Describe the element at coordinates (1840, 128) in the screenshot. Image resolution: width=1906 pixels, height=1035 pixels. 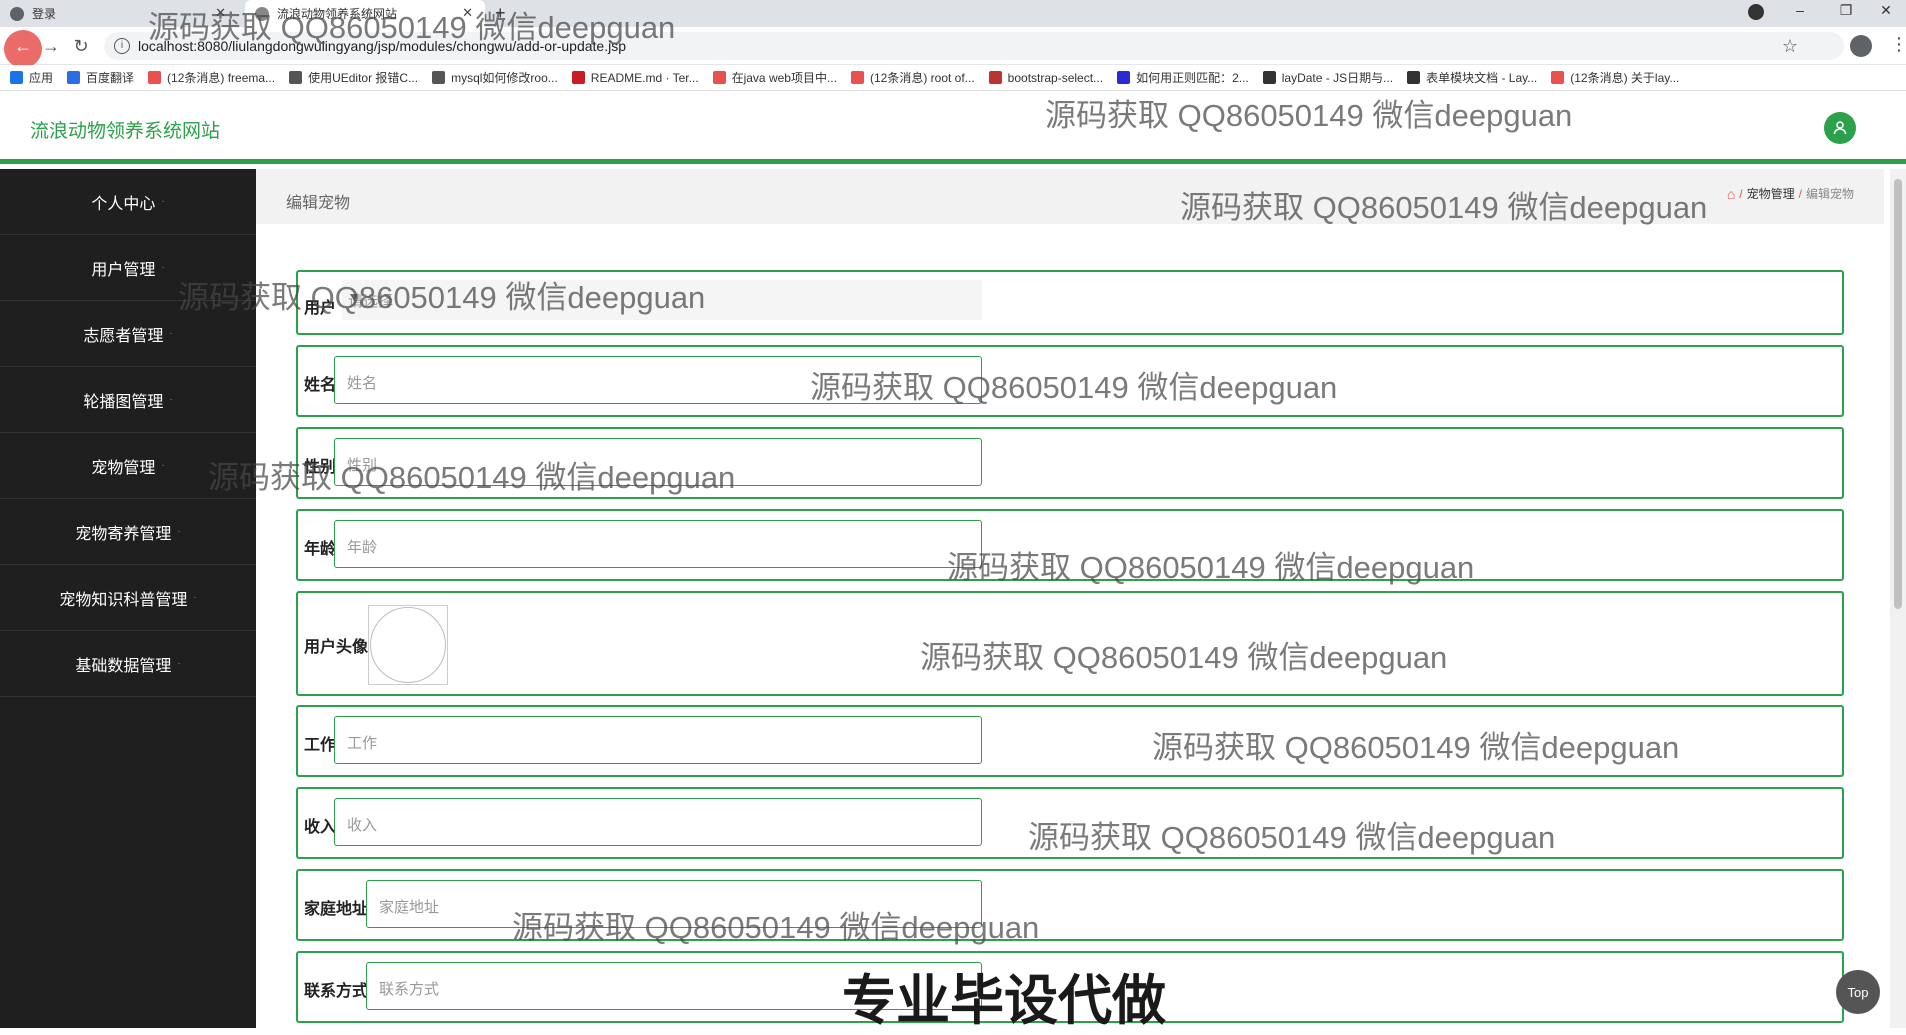
I see `user-avatar-icon` at that location.